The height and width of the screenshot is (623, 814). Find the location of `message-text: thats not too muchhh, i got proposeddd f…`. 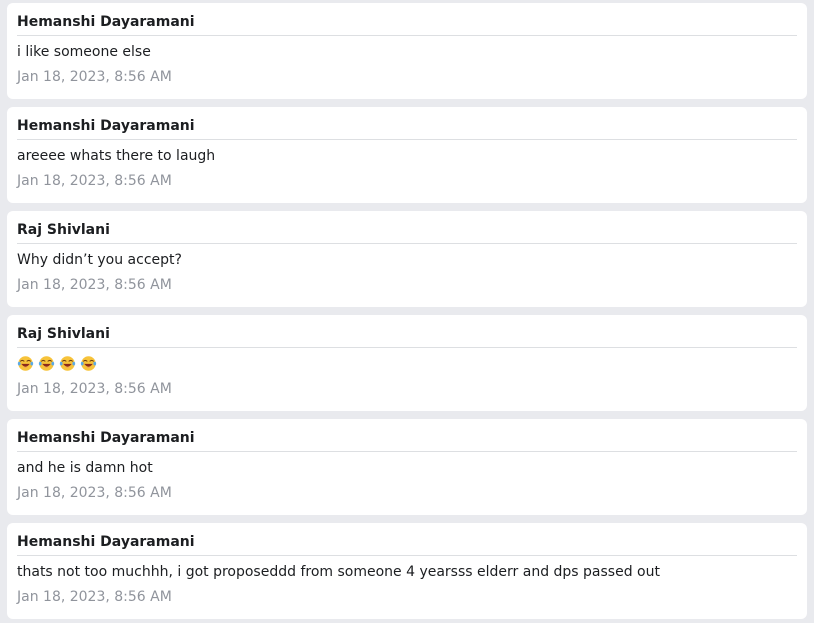

message-text: thats not too muchhh, i got proposeddd f… is located at coordinates (338, 572).